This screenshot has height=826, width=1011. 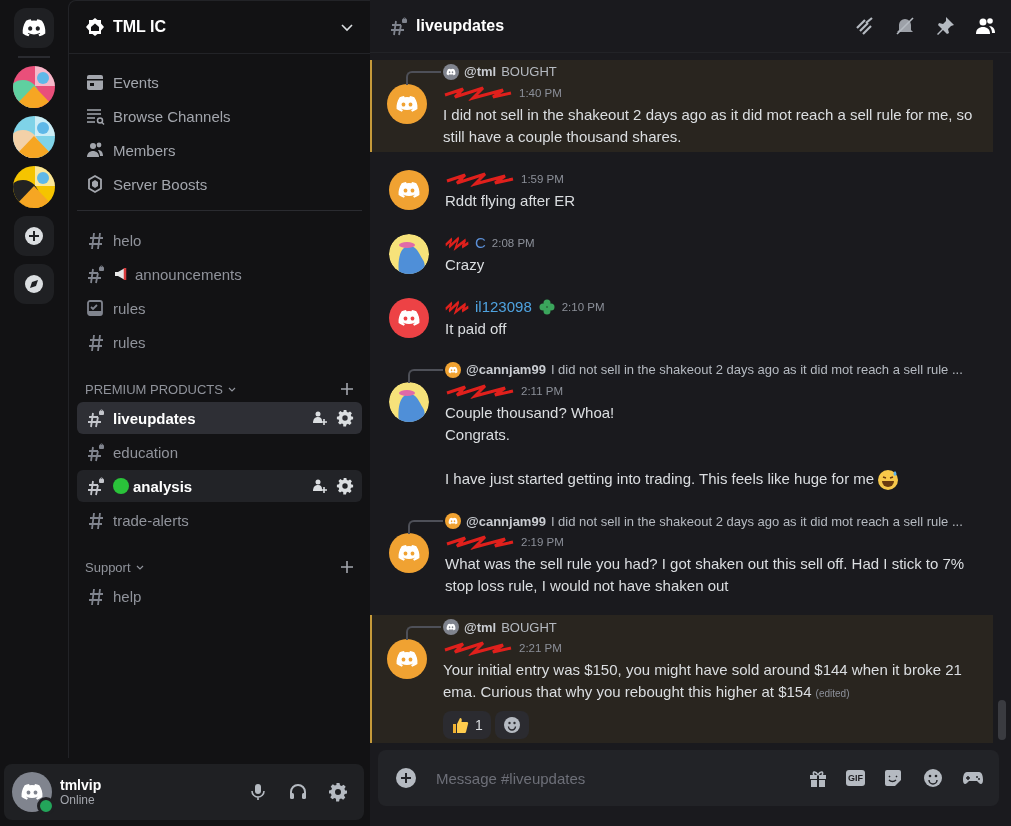 I want to click on edited-label: (edited), so click(x=832, y=693).